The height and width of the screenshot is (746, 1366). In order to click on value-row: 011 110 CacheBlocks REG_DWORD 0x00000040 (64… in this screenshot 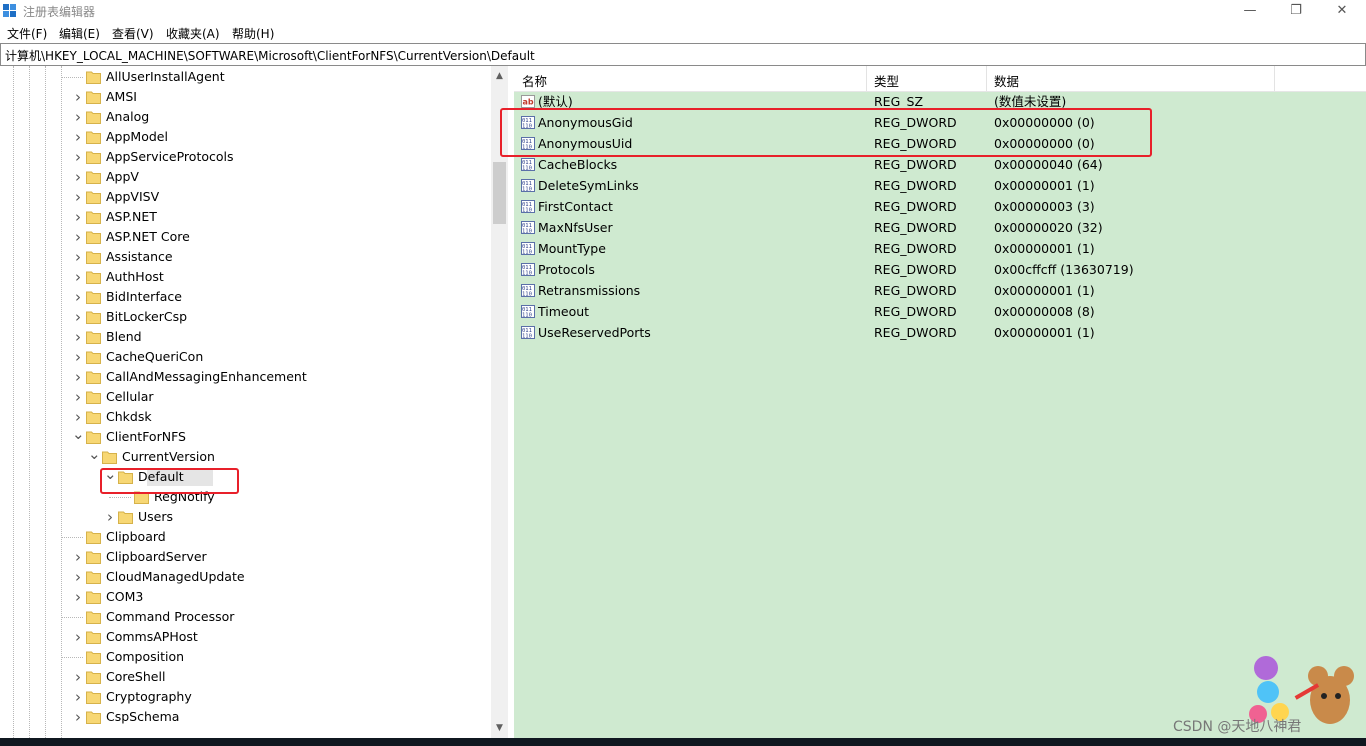, I will do `click(940, 164)`.